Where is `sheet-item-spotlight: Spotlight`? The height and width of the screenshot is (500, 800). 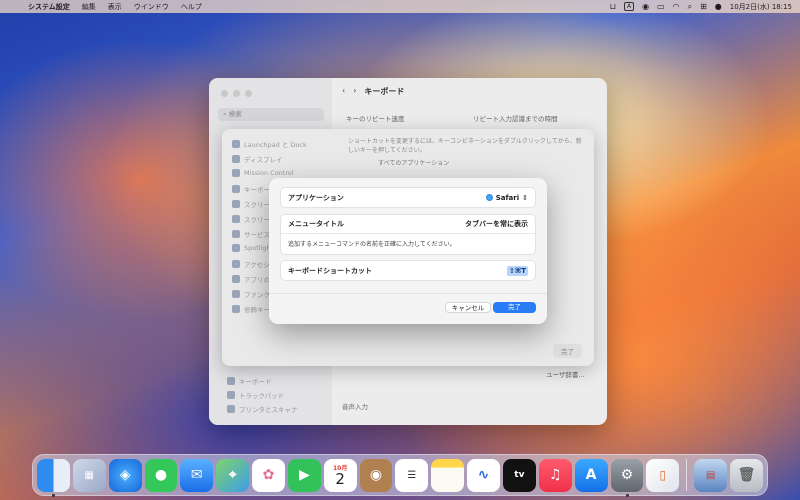
sheet-item-spotlight: Spotlight is located at coordinates (252, 248).